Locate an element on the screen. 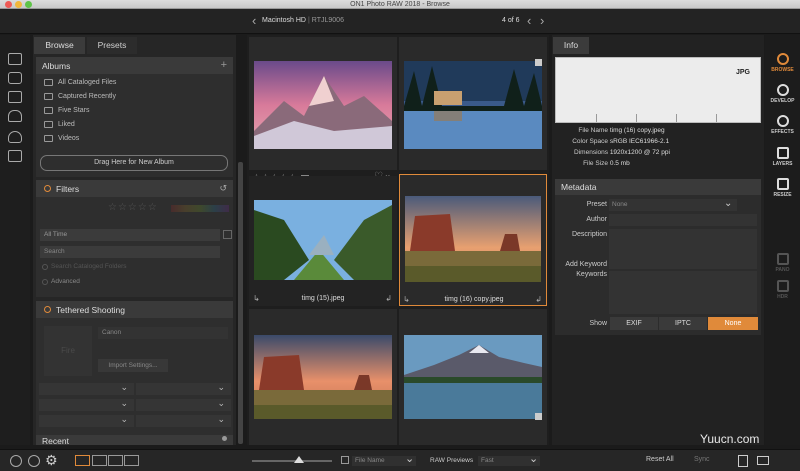  grid-view-icon is located at coordinates (82, 460).